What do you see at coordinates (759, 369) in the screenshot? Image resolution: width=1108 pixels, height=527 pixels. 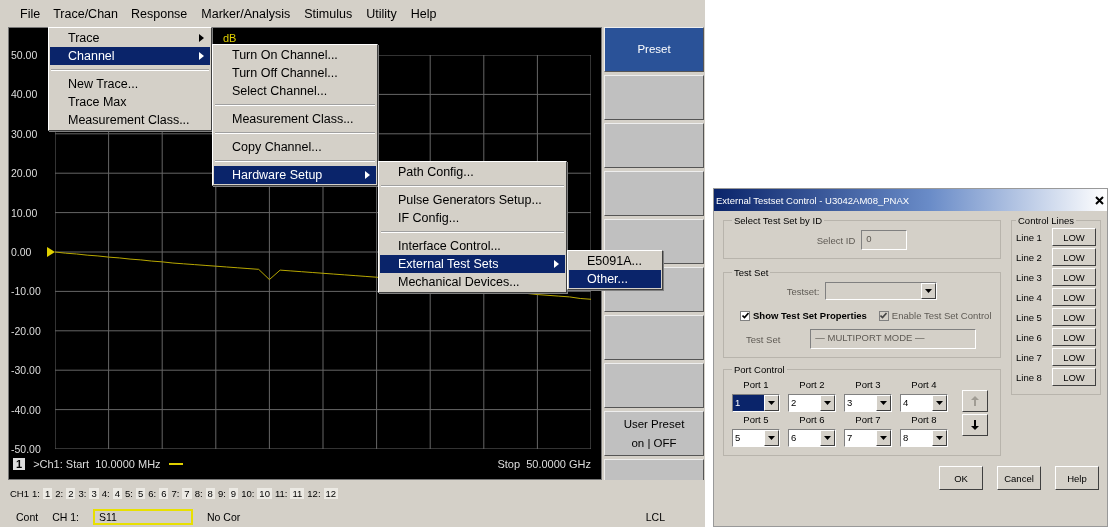 I see `group-title: Port Control` at bounding box center [759, 369].